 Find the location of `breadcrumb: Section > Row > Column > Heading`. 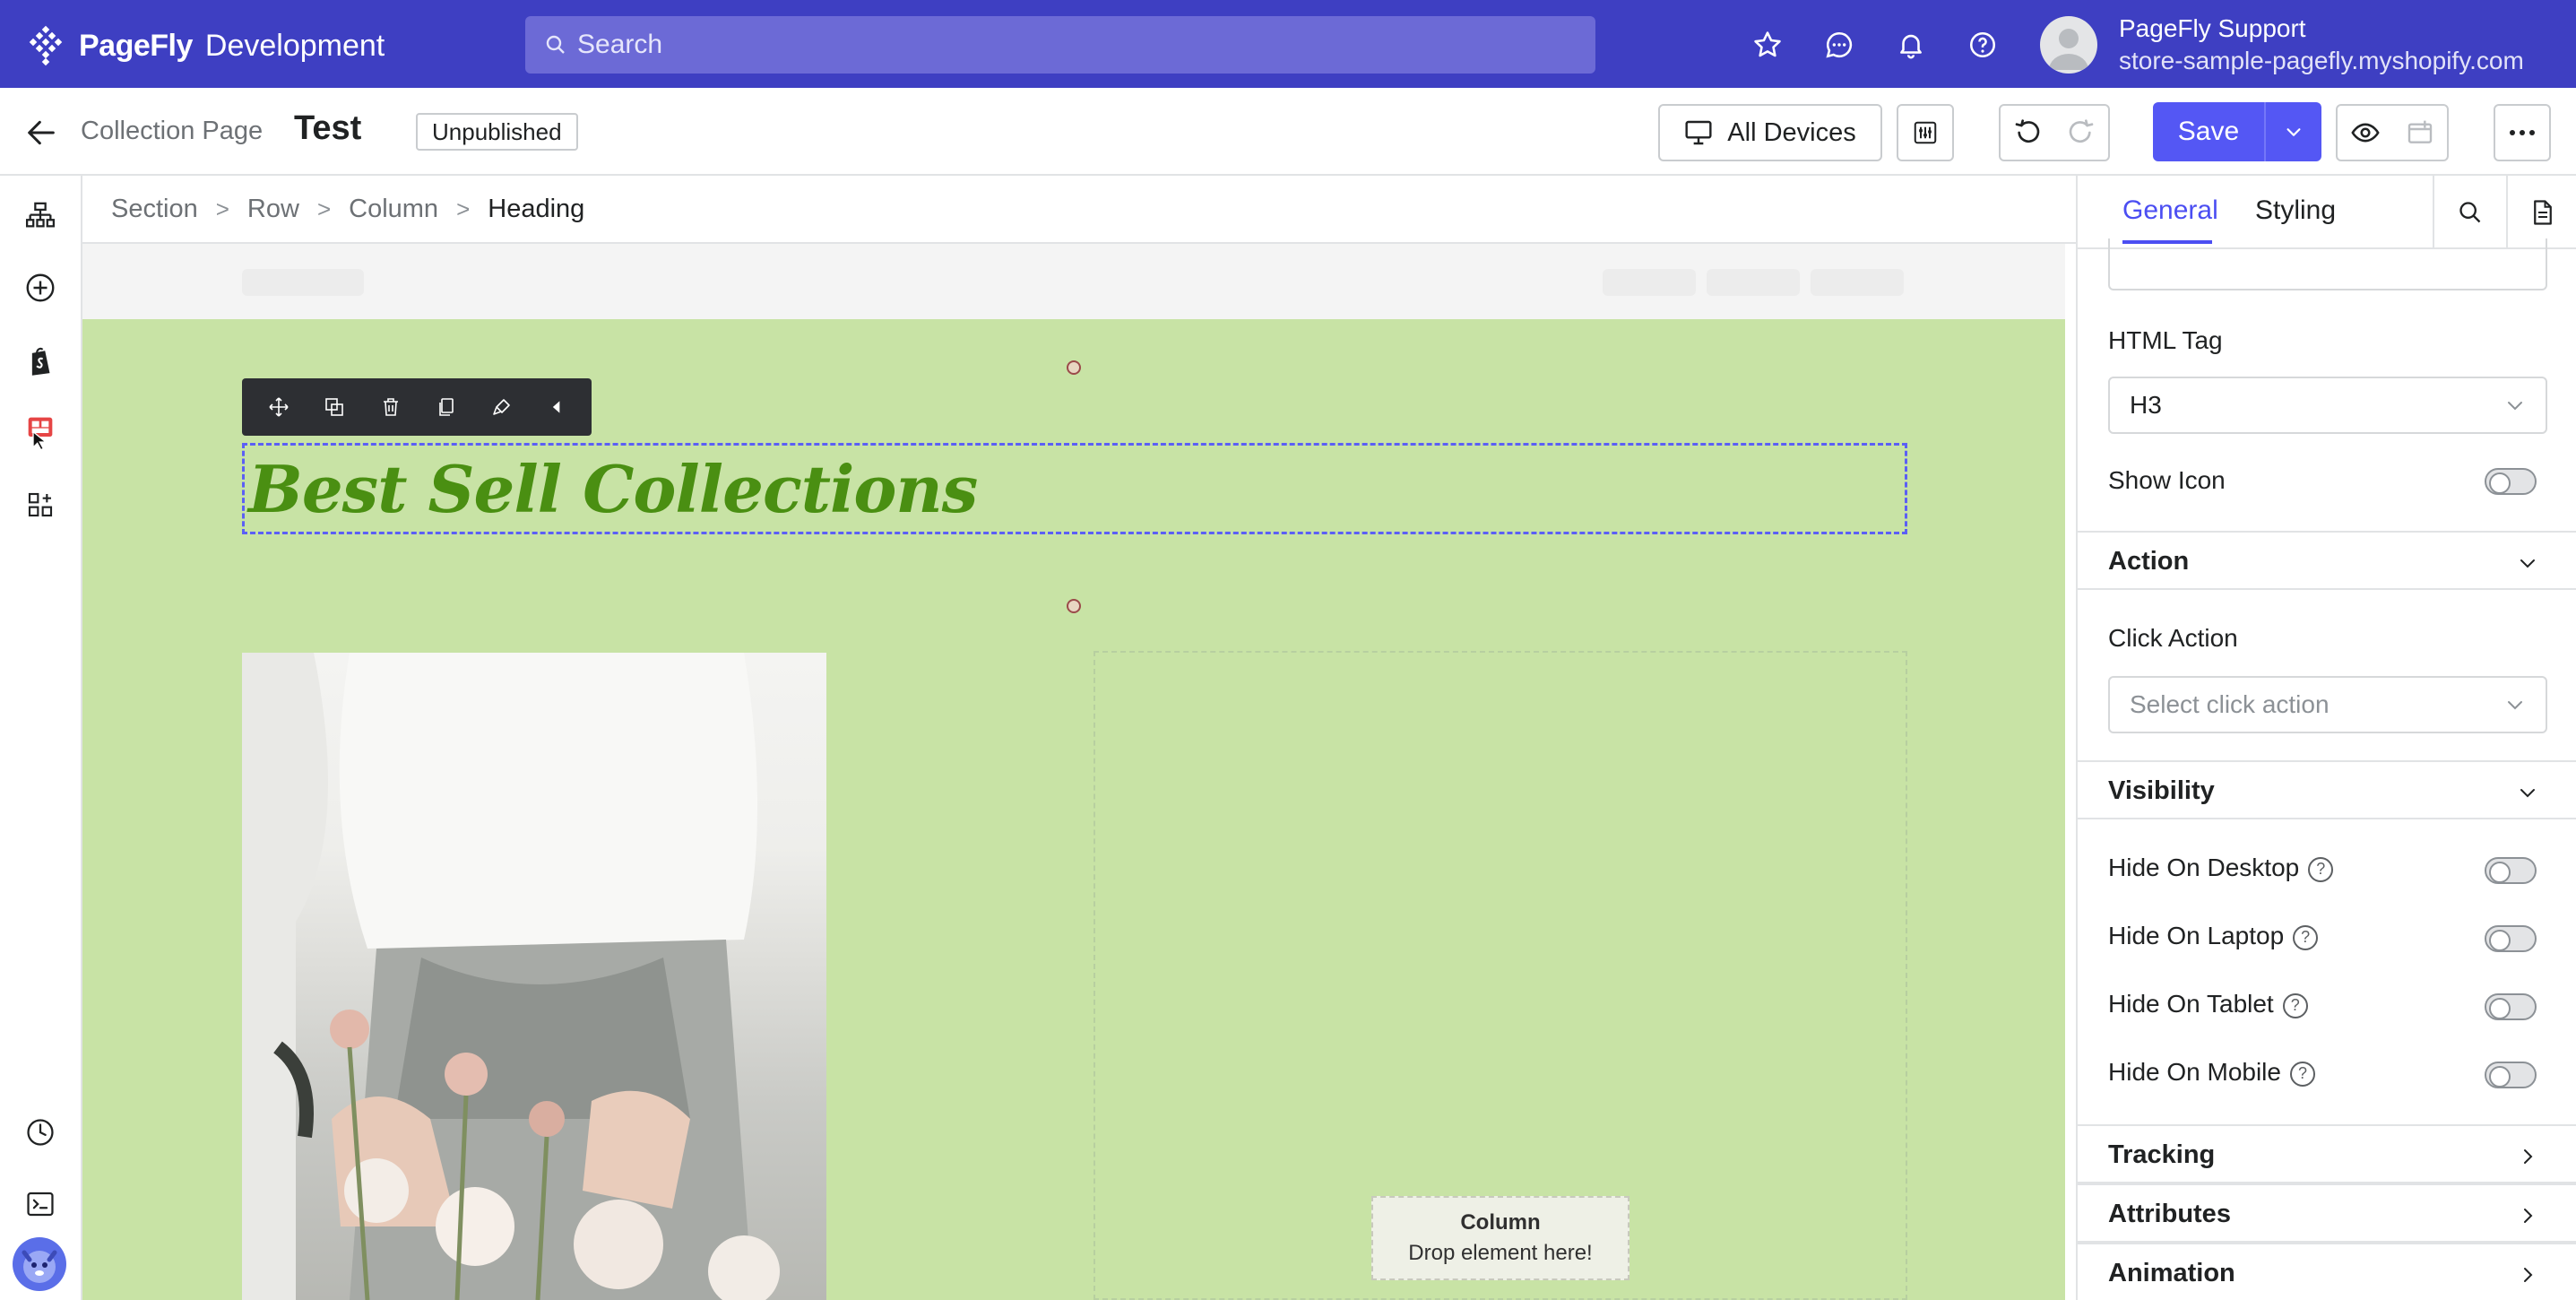

breadcrumb: Section > Row > Column > Heading is located at coordinates (1079, 210).